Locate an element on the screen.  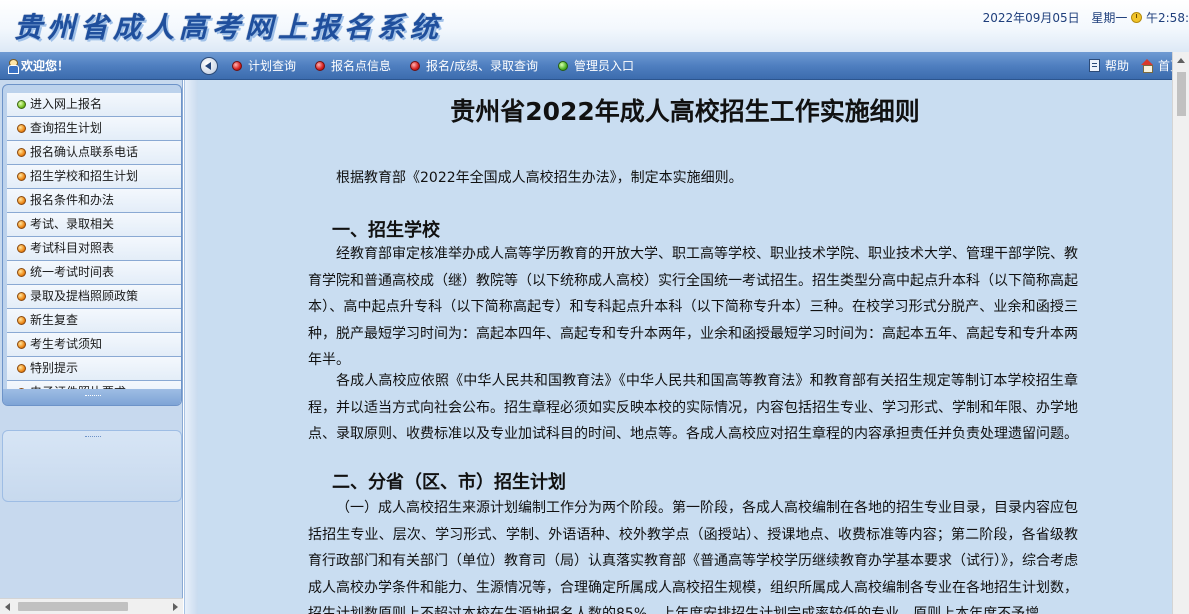
weekday-text: 星期一 is located at coordinates (1109, 18).